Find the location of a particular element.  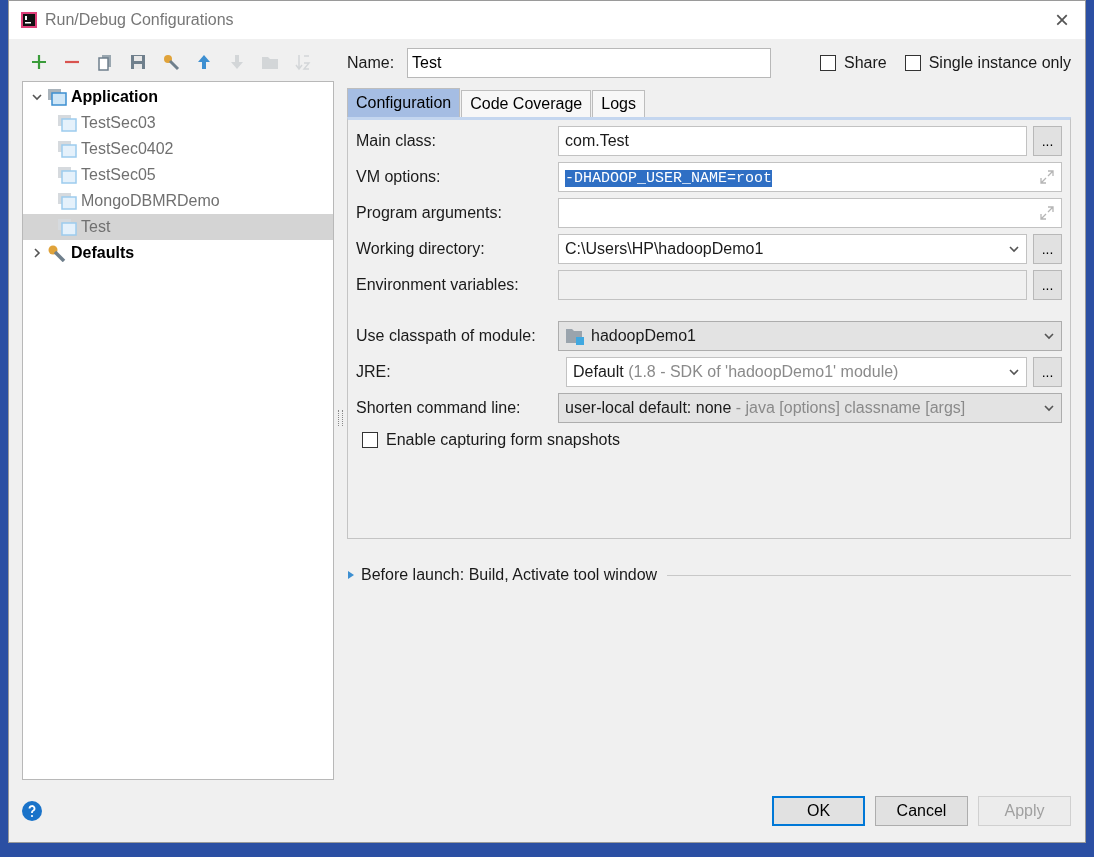

tab: Logs is located at coordinates (618, 103).